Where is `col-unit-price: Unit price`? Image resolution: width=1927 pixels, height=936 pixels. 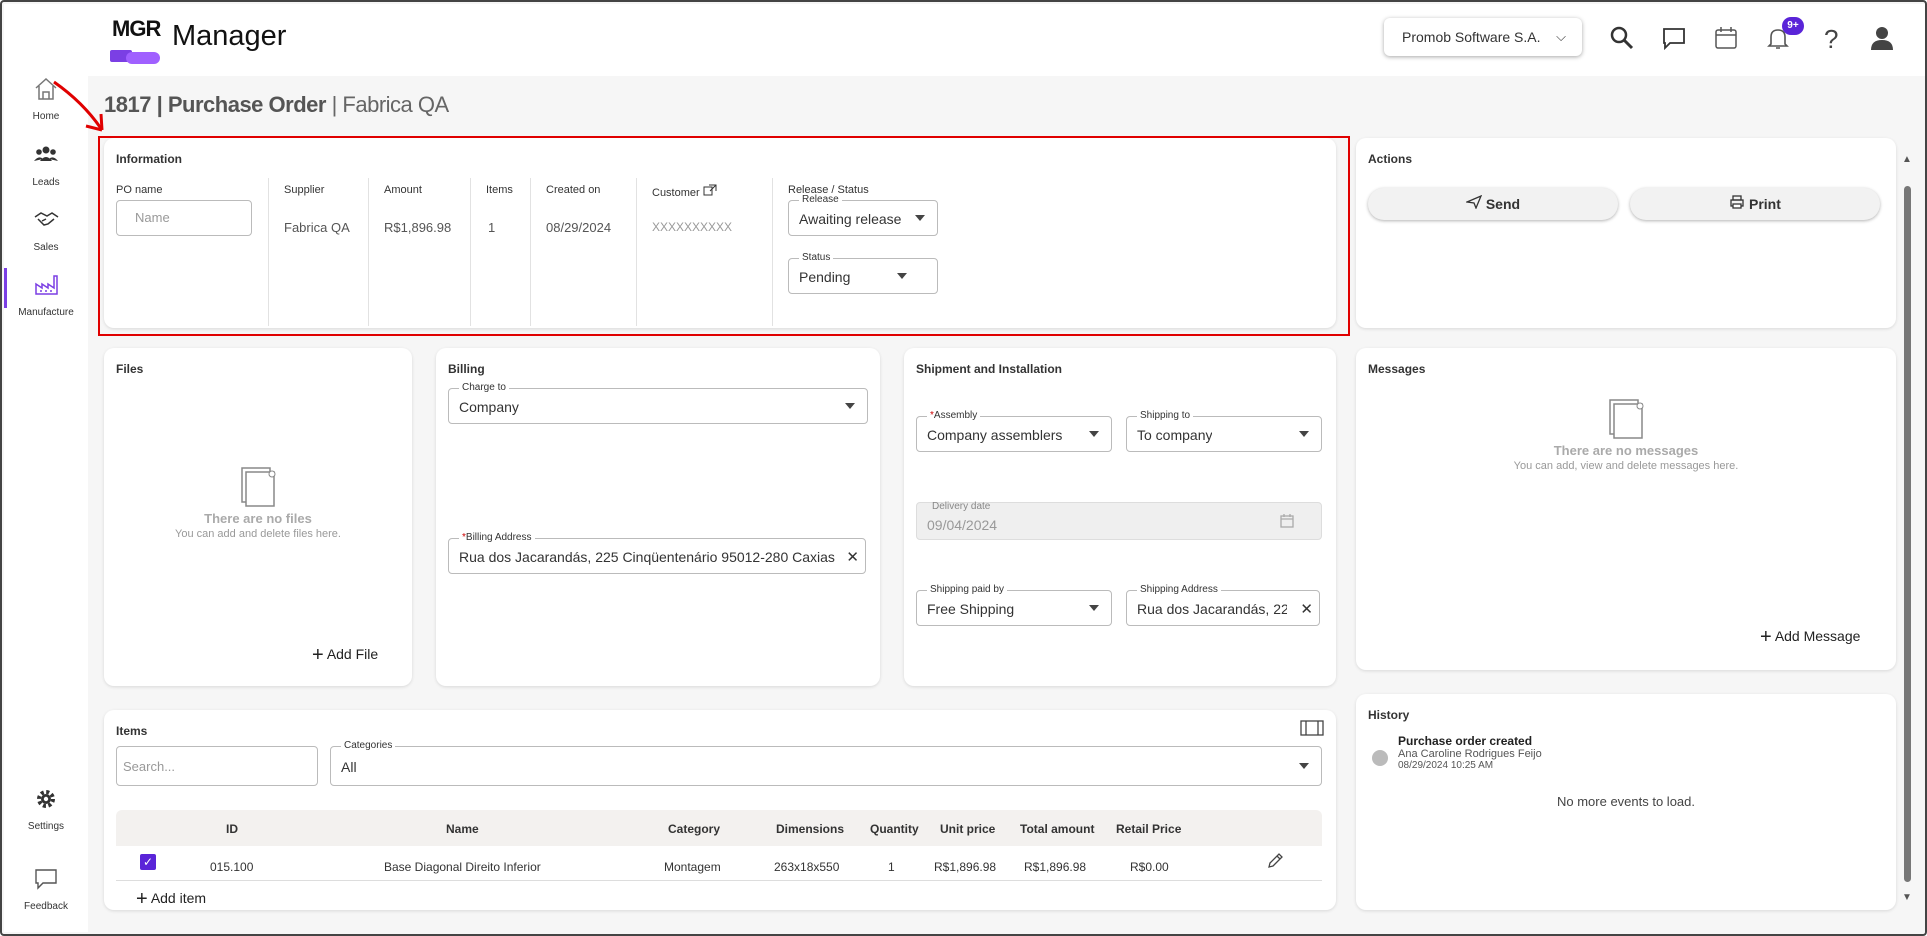 col-unit-price: Unit price is located at coordinates (967, 829).